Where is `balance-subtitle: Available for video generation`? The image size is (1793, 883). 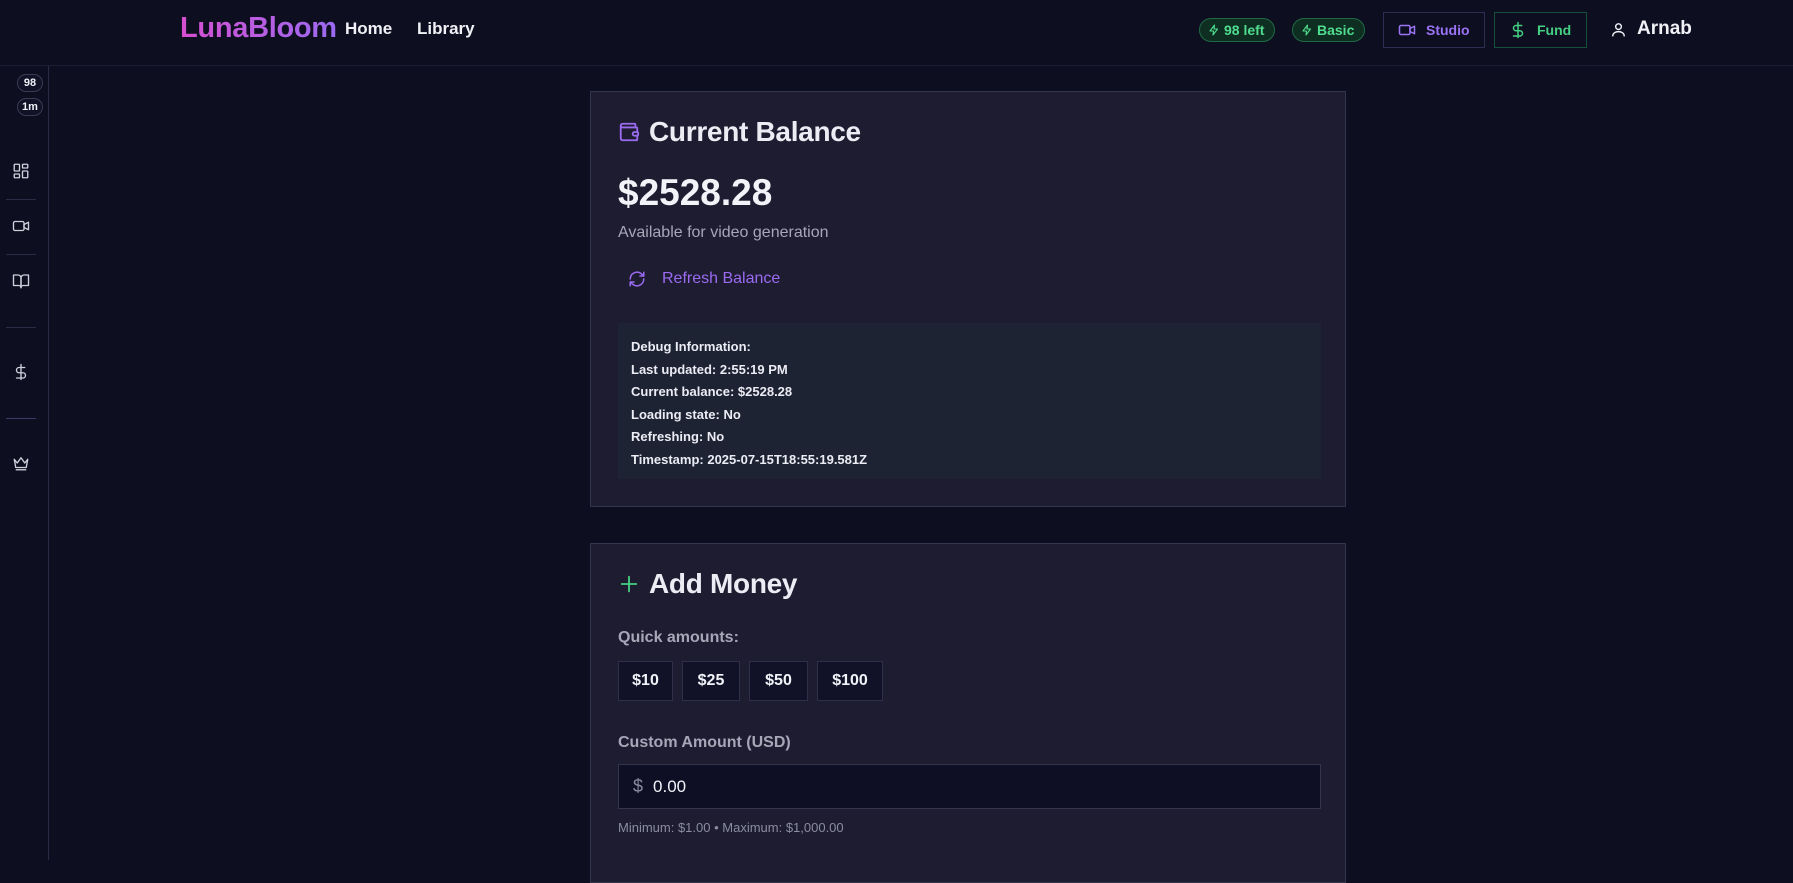
balance-subtitle: Available for video generation is located at coordinates (723, 232).